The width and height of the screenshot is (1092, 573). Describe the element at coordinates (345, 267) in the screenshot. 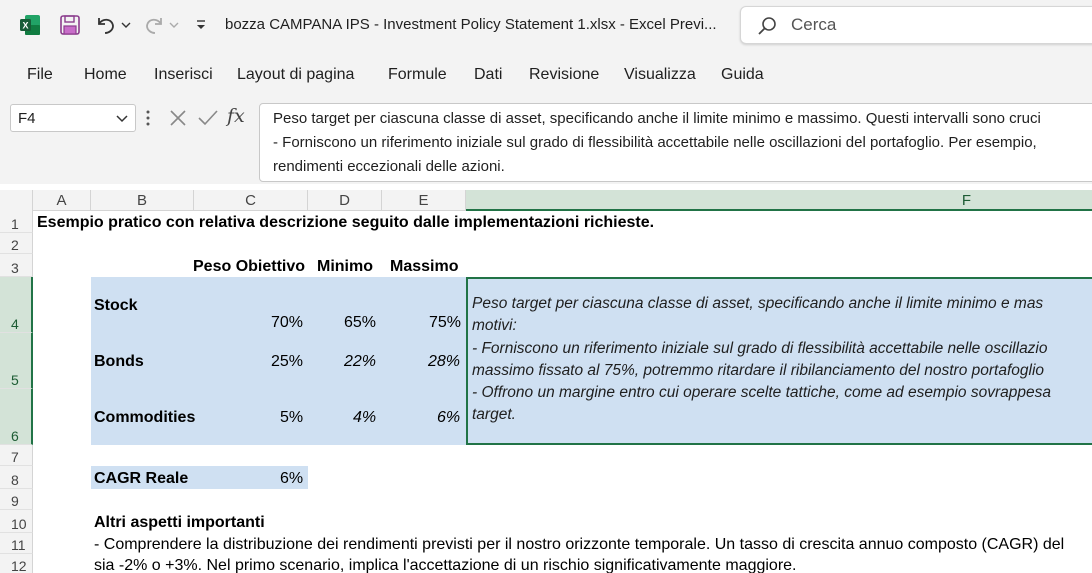

I see `header-minimo: Minimo` at that location.